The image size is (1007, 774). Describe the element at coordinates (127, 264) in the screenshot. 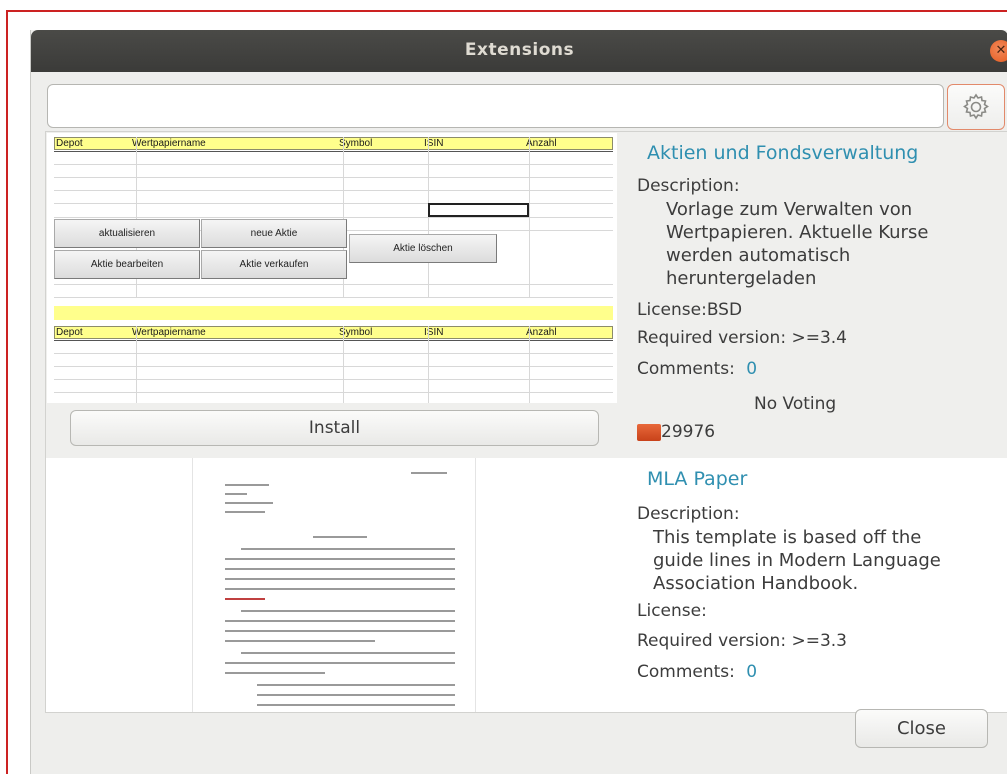

I see `sheet-button: Aktie bearbeiten` at that location.